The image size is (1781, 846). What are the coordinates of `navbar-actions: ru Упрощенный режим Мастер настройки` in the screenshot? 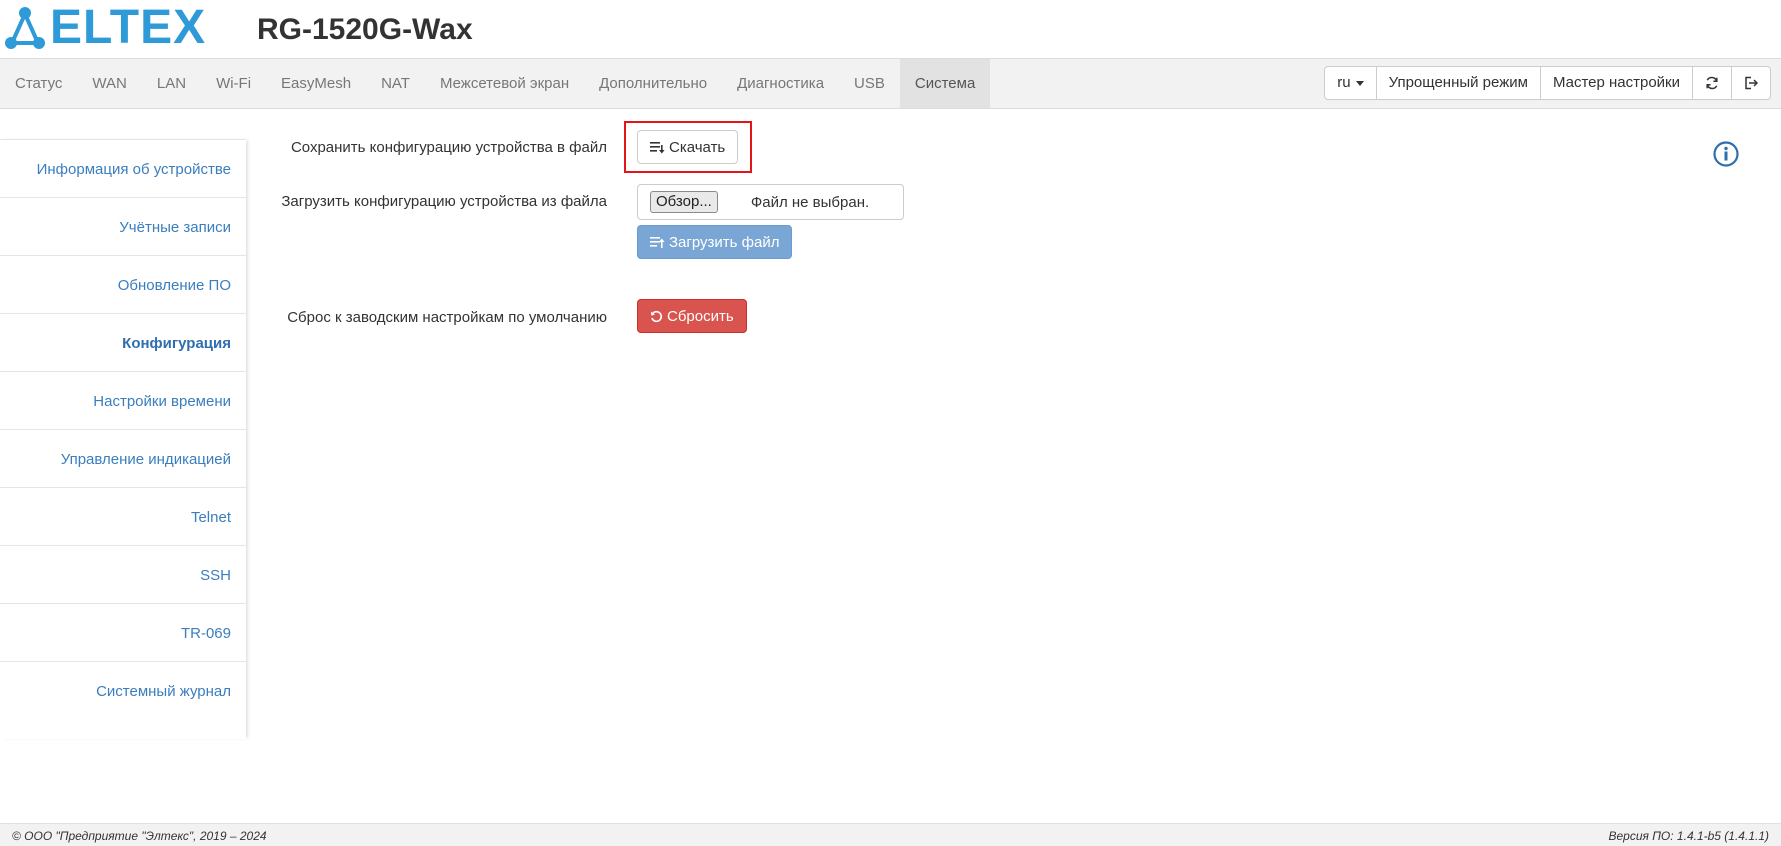 It's located at (1547, 83).